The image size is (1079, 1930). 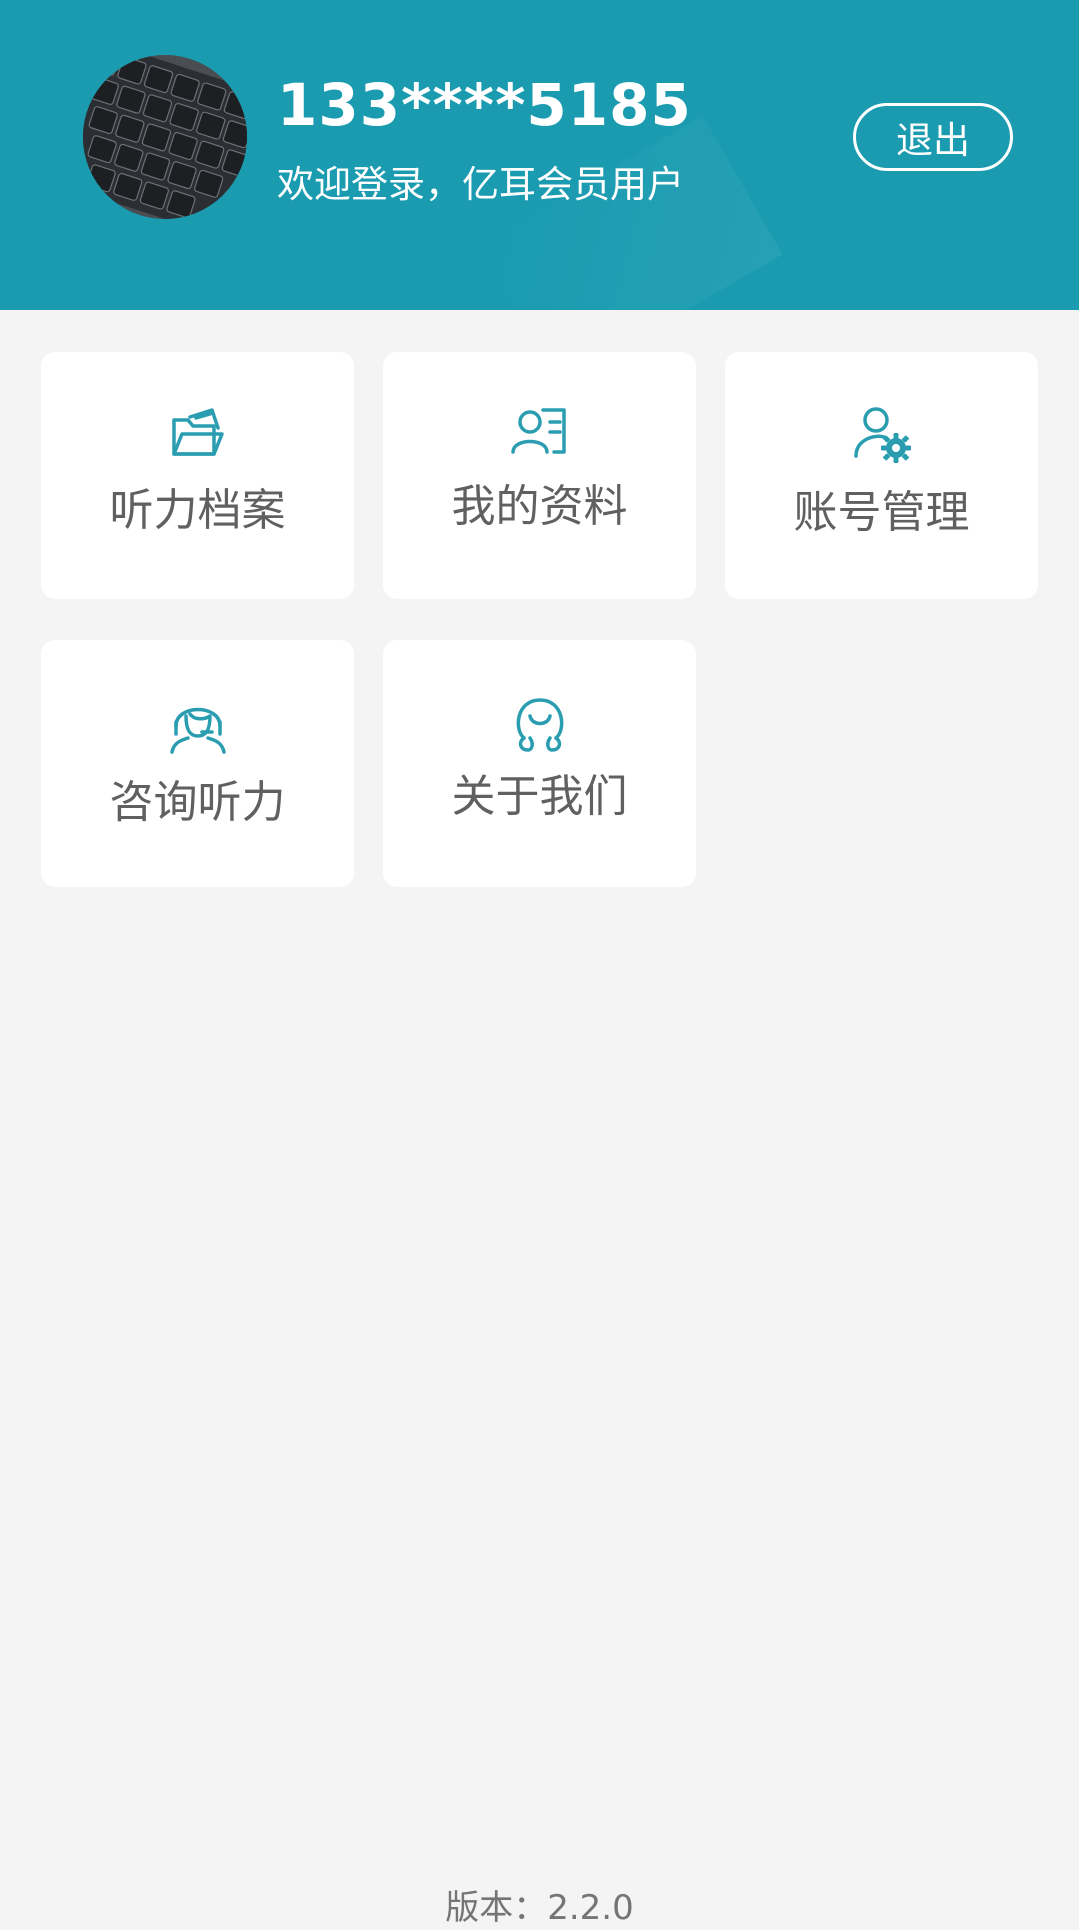 I want to click on menu-item-about-us: 关于我们, so click(x=539, y=763).